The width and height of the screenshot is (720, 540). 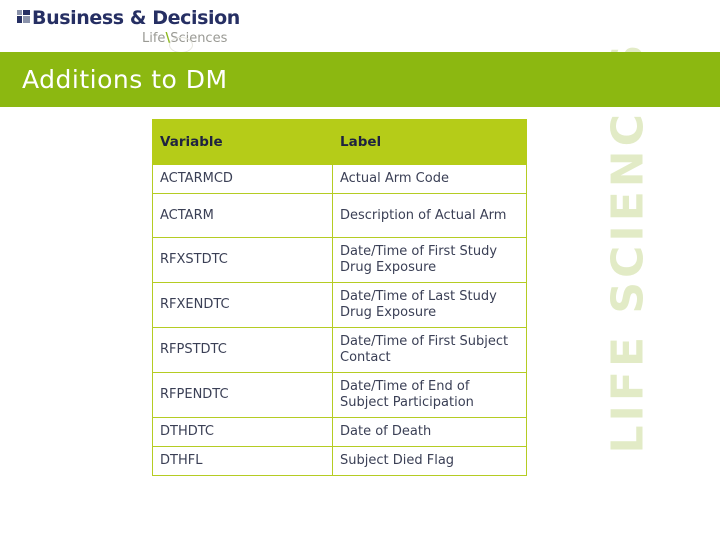 What do you see at coordinates (429, 260) in the screenshot?
I see `cell-label: Date/Time of First Study Drug Exposure` at bounding box center [429, 260].